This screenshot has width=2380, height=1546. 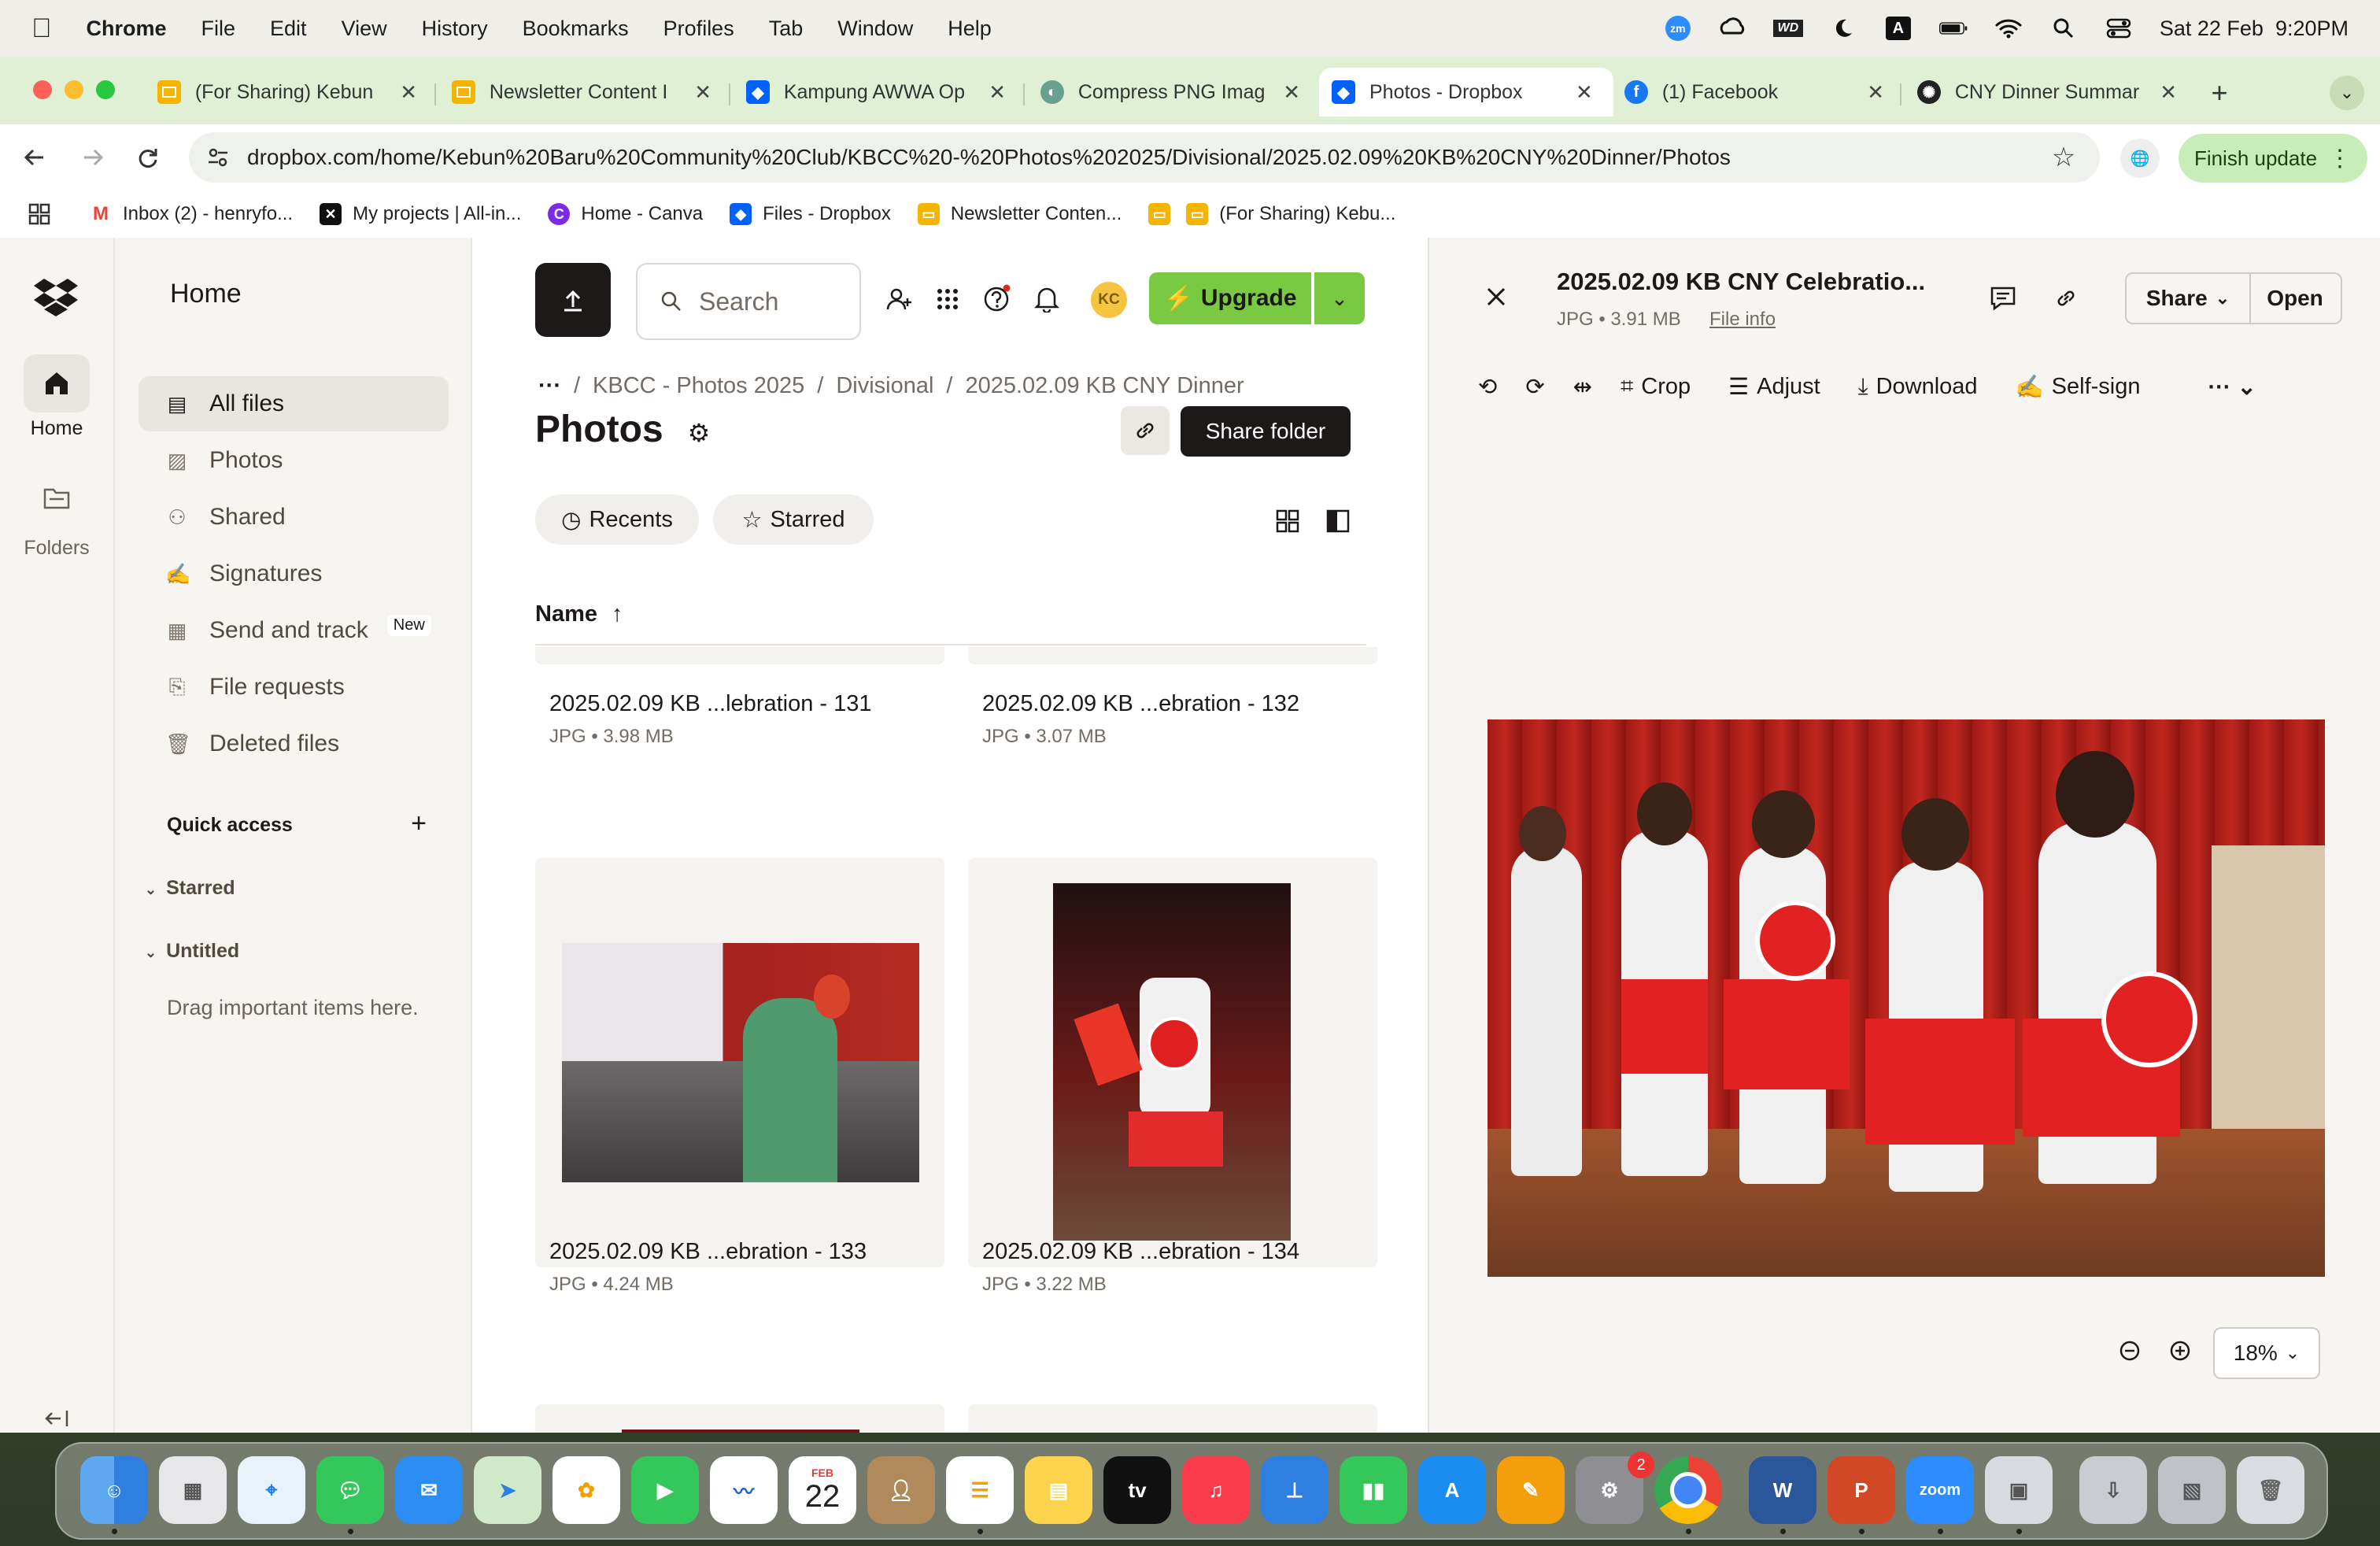 I want to click on sidebar-item-signatures: ✍ Signatures, so click(x=294, y=573).